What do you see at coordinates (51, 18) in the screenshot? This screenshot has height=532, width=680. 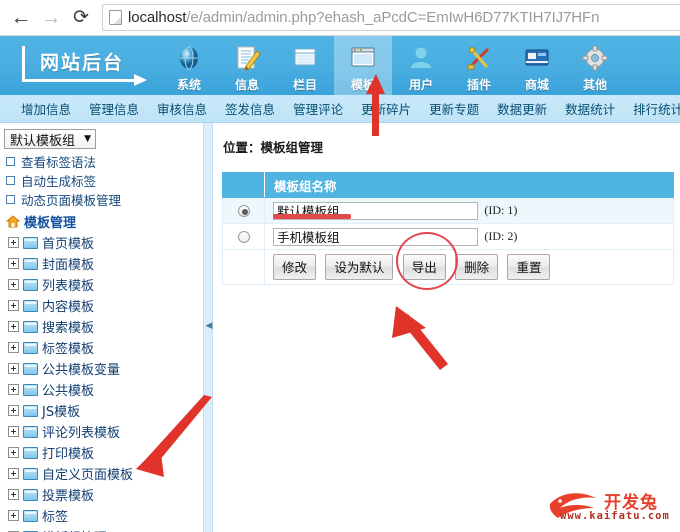 I see `forward-icon: →` at bounding box center [51, 18].